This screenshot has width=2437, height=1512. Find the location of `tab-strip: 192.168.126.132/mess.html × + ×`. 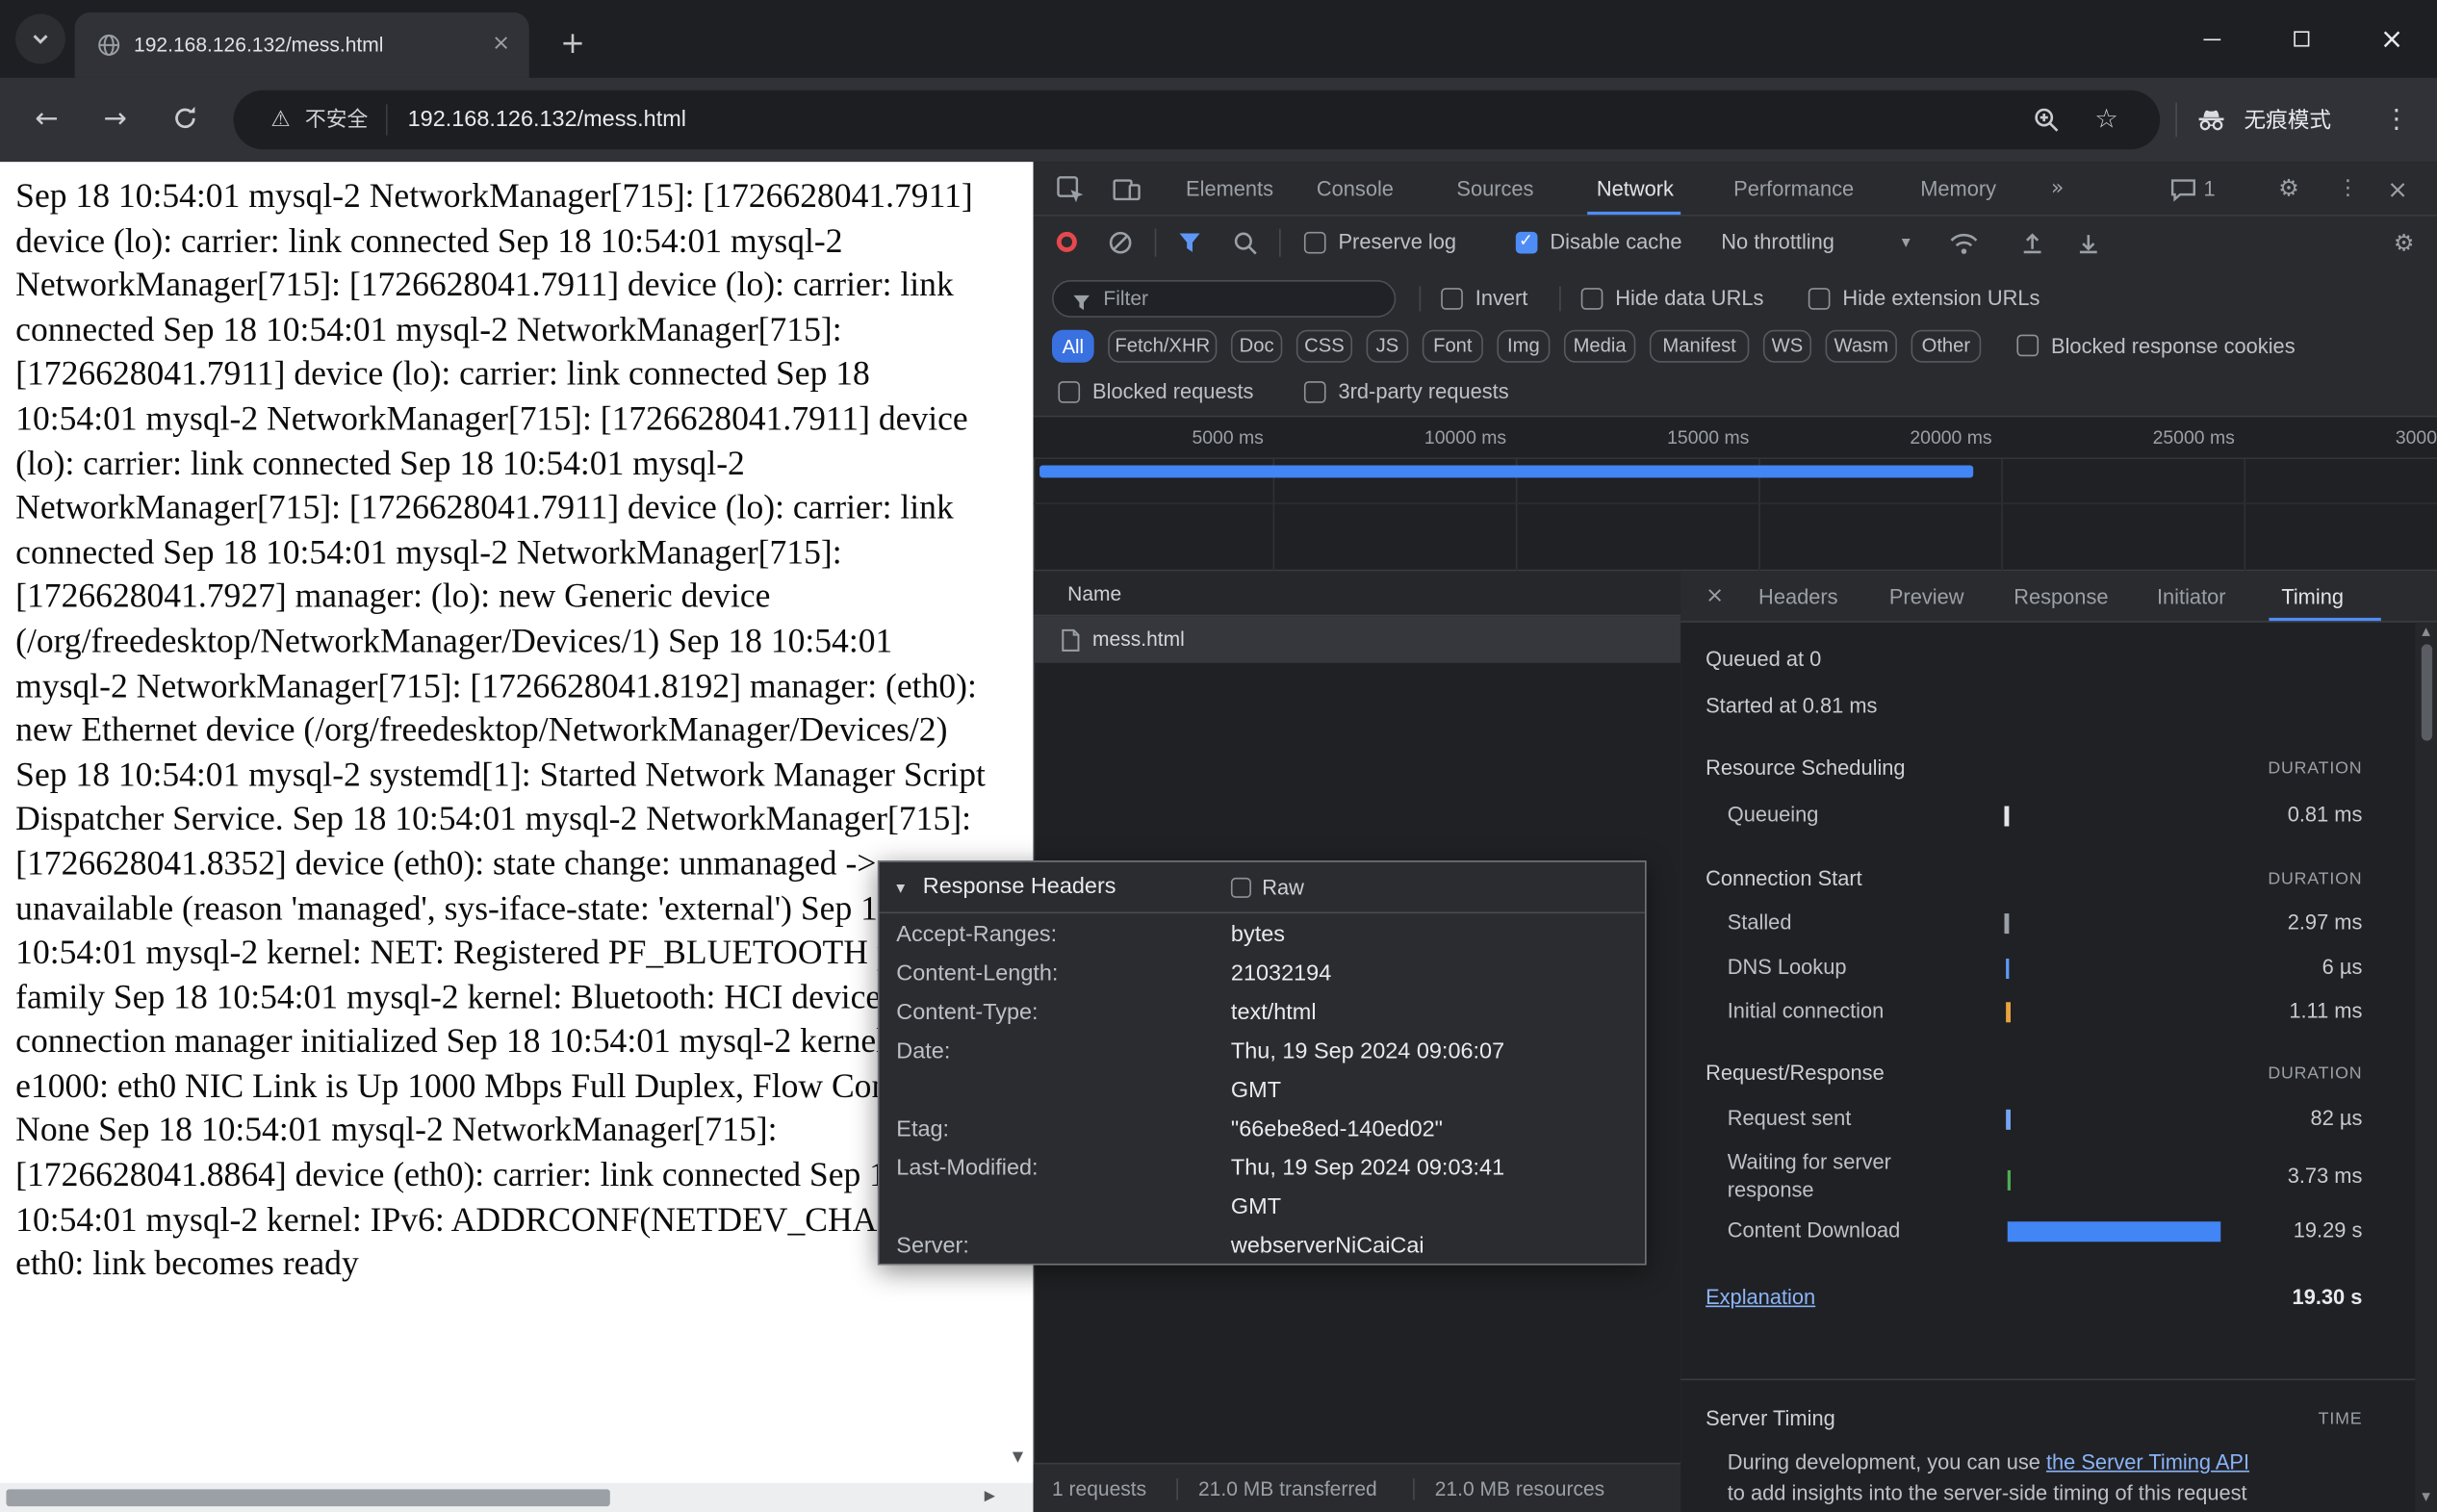

tab-strip: 192.168.126.132/mess.html × + × is located at coordinates (1218, 39).